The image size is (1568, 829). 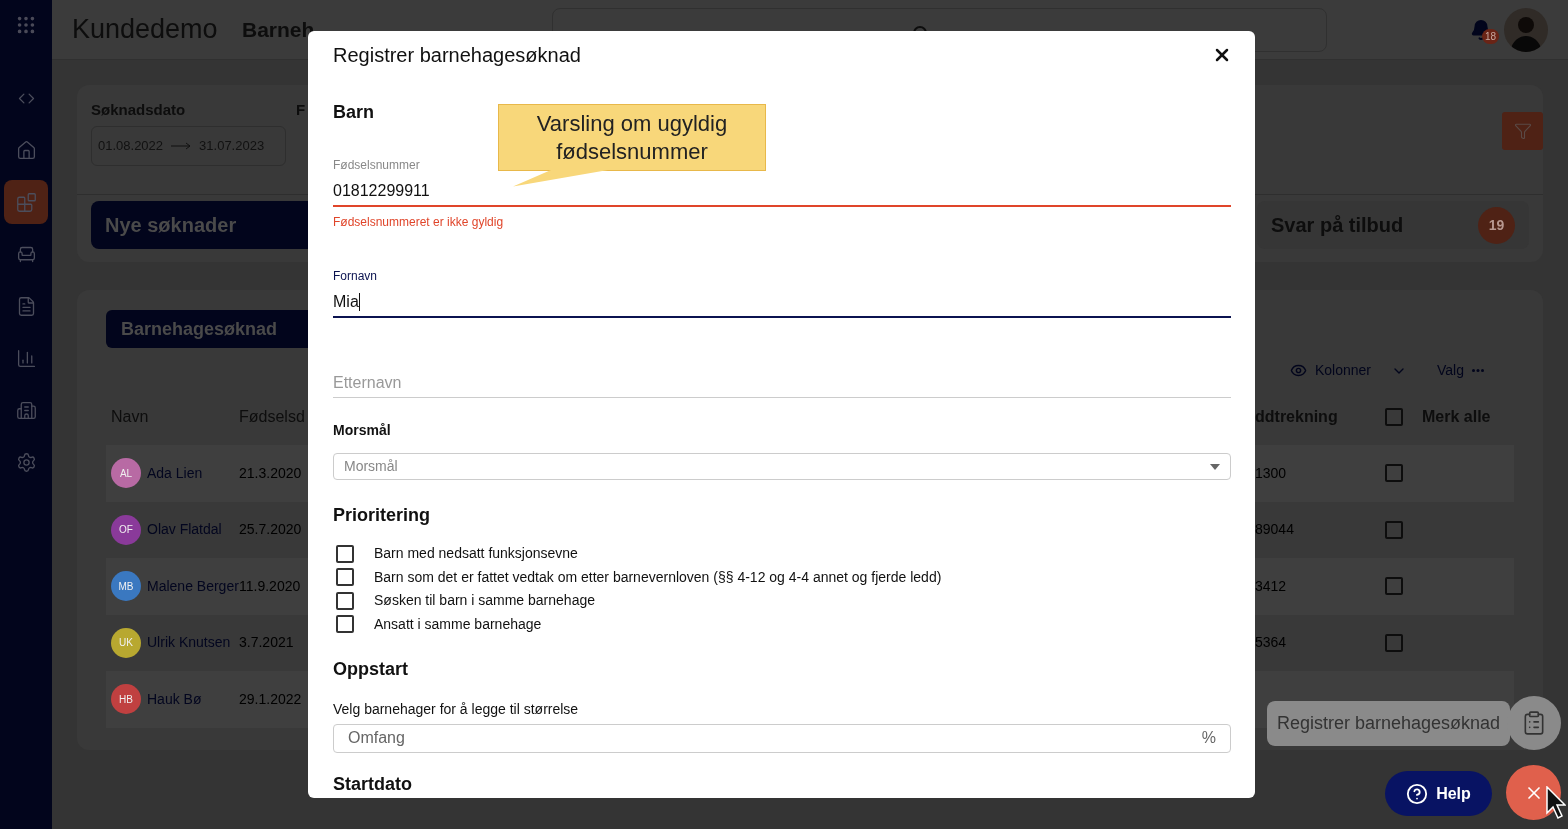 I want to click on section-heading: Barn, so click(x=353, y=113).